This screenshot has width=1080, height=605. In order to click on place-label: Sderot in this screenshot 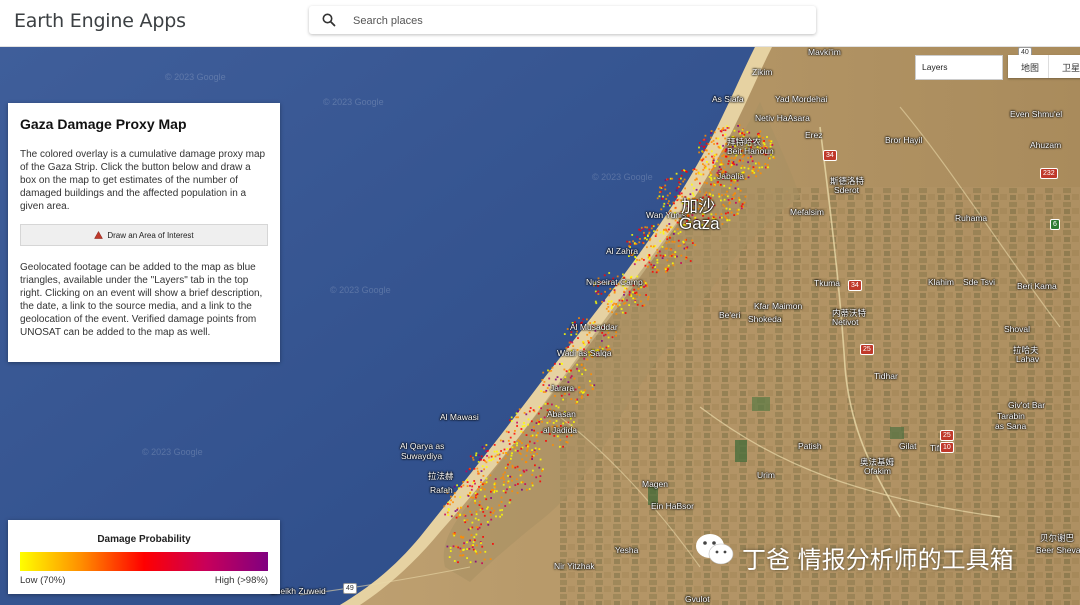, I will do `click(847, 190)`.